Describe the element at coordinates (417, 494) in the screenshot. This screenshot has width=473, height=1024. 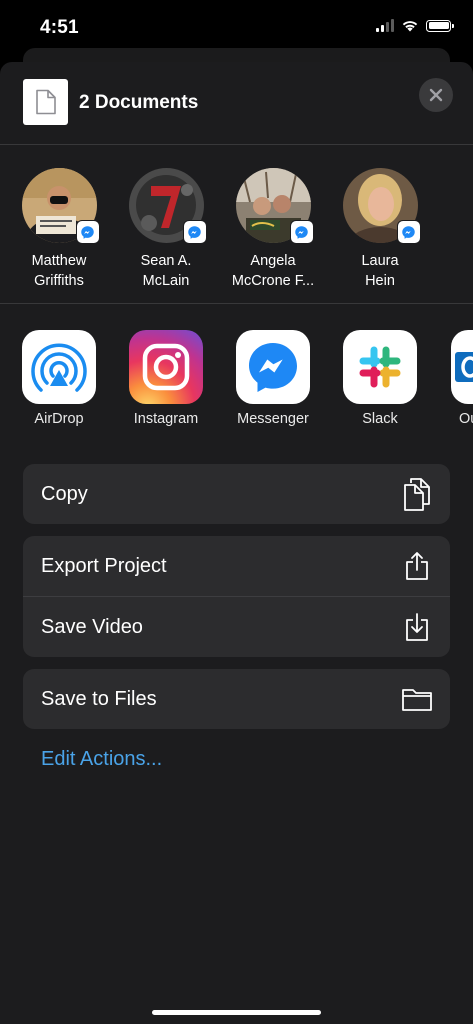
I see `copy-icon` at that location.